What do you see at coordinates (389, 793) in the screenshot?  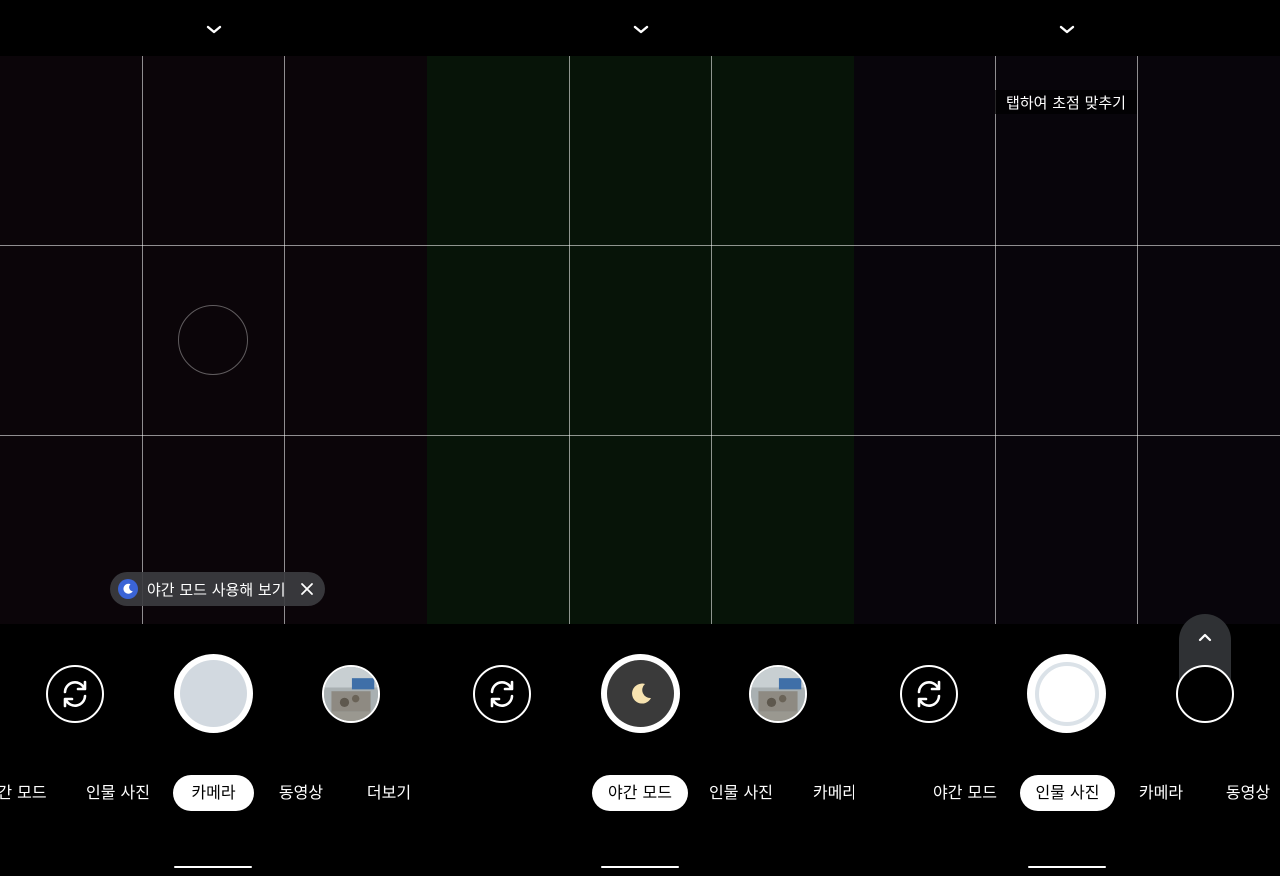 I see `mode-more: 더보기` at bounding box center [389, 793].